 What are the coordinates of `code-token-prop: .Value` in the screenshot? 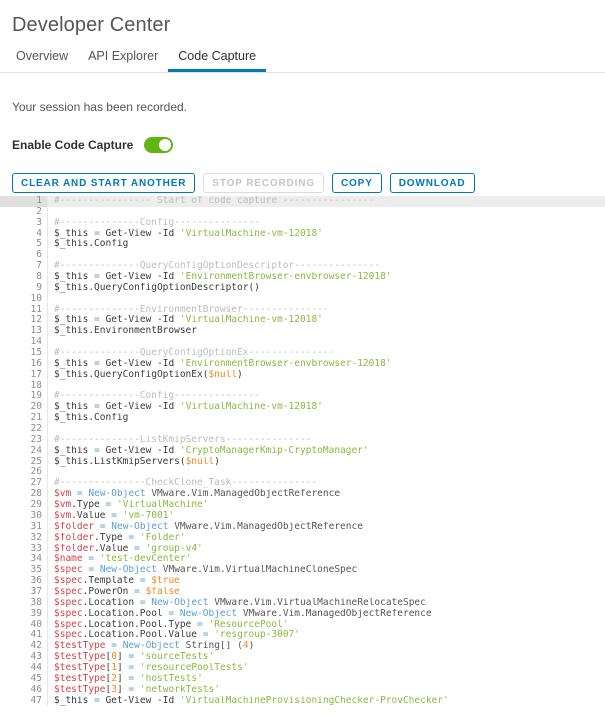 It's located at (111, 548).